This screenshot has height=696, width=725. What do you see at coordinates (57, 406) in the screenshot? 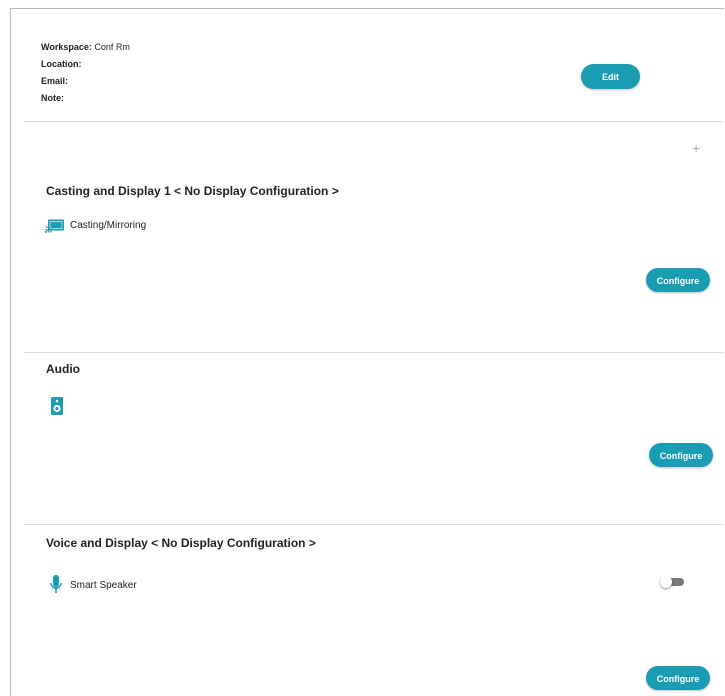
I see `speaker-icon` at bounding box center [57, 406].